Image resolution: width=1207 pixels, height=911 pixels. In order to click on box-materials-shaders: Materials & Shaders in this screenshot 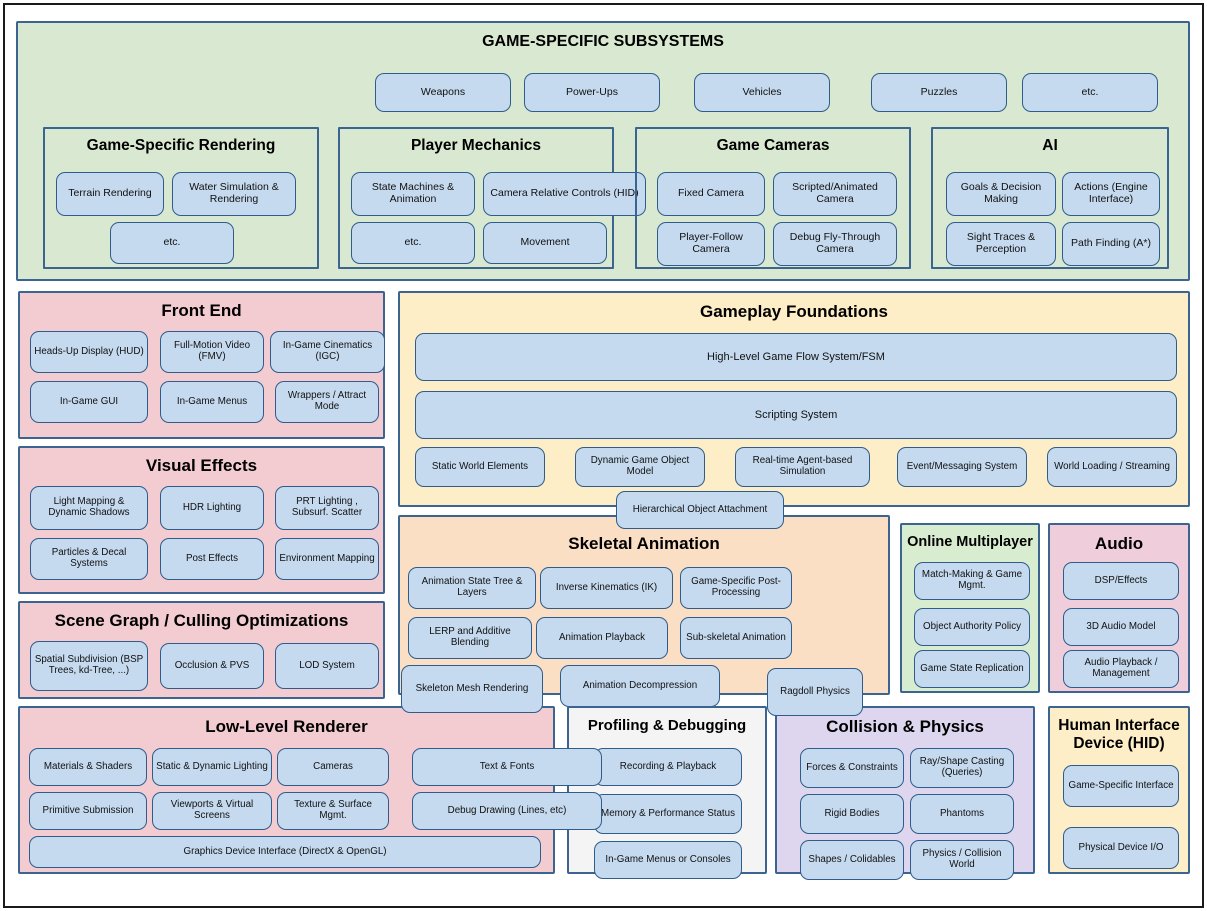, I will do `click(88, 767)`.